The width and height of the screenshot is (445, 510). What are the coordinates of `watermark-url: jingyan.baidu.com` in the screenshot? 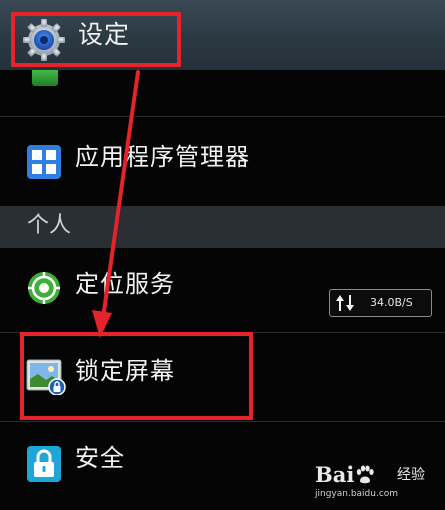 It's located at (357, 494).